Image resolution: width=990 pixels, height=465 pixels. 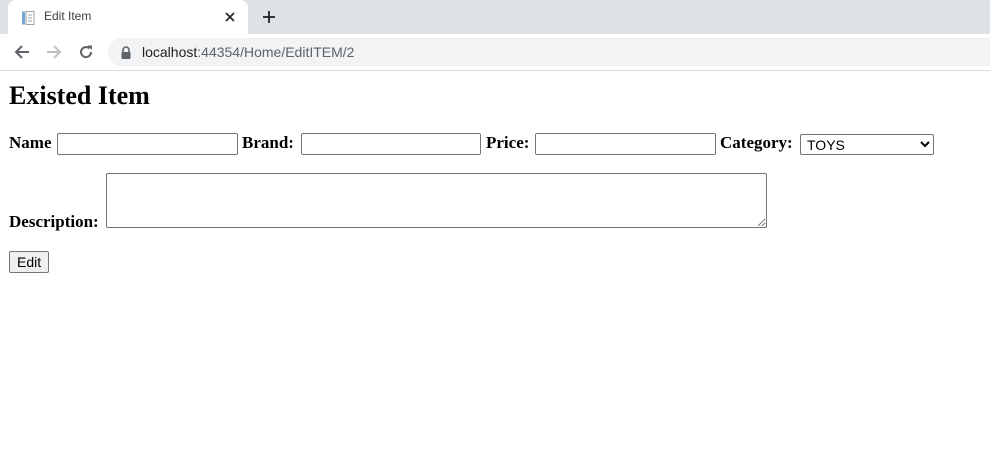 What do you see at coordinates (54, 52) in the screenshot?
I see `forward-arrow-icon` at bounding box center [54, 52].